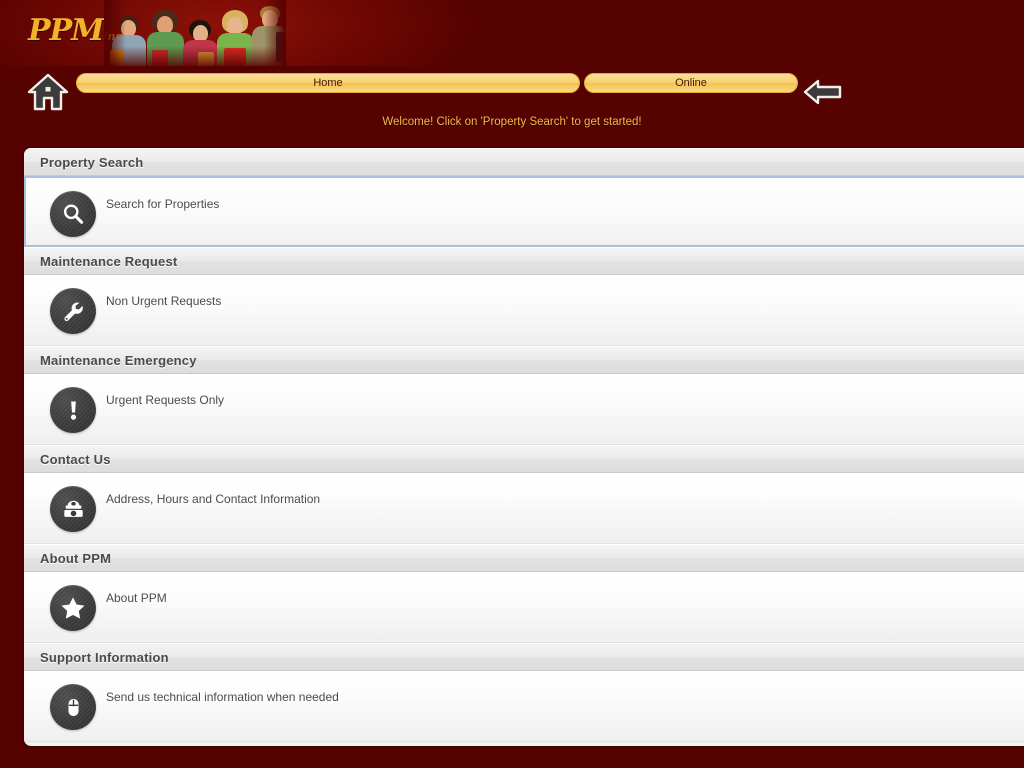  What do you see at coordinates (524, 310) in the screenshot?
I see `list-item-non-urgent-requests: Non Urgent Requests` at bounding box center [524, 310].